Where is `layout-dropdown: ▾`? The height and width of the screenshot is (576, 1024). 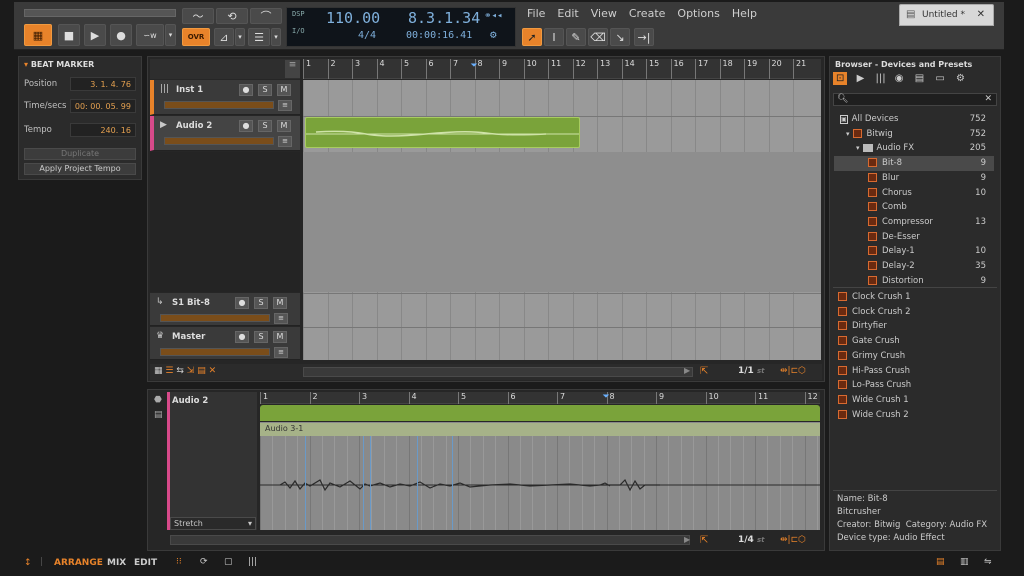
layout-dropdown: ▾ is located at coordinates (276, 37).